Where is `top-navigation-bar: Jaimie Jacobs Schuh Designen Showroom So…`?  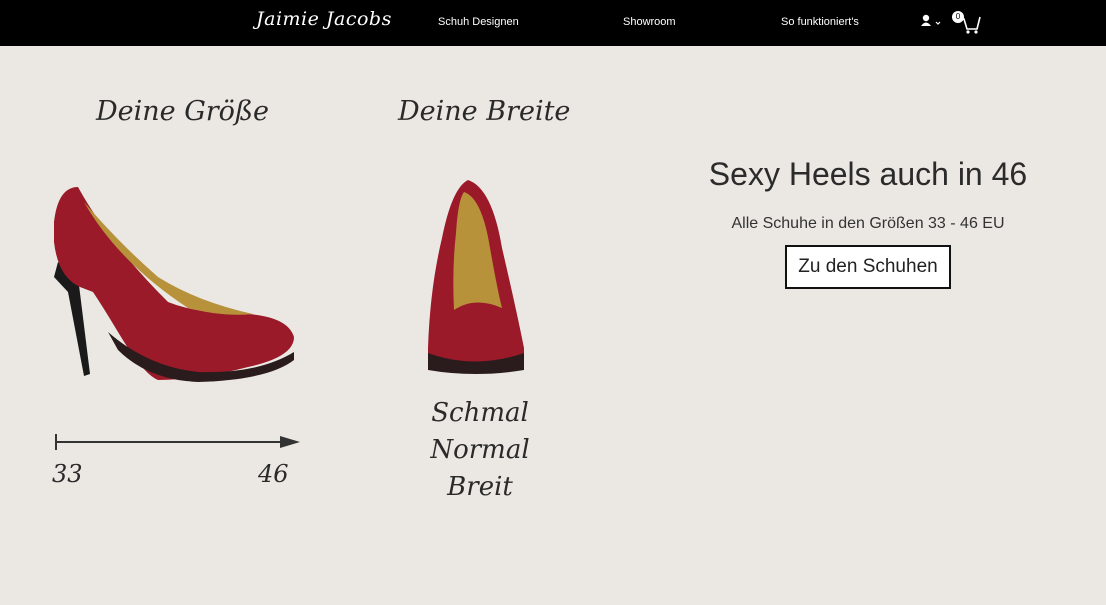
top-navigation-bar: Jaimie Jacobs Schuh Designen Showroom So… is located at coordinates (553, 23).